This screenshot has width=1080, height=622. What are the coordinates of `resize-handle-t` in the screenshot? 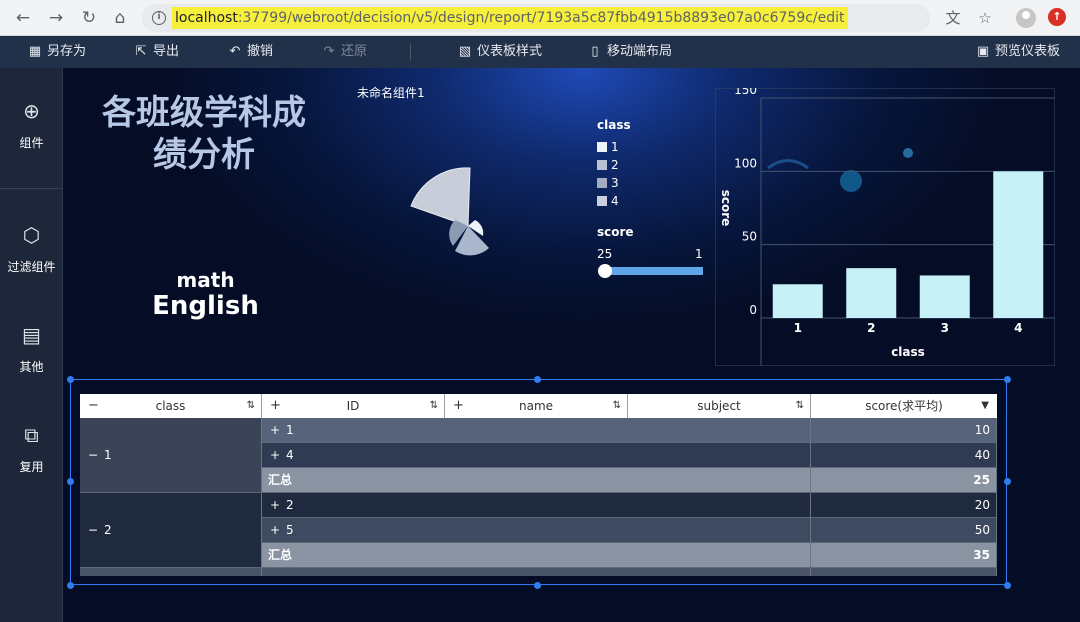 It's located at (537, 379).